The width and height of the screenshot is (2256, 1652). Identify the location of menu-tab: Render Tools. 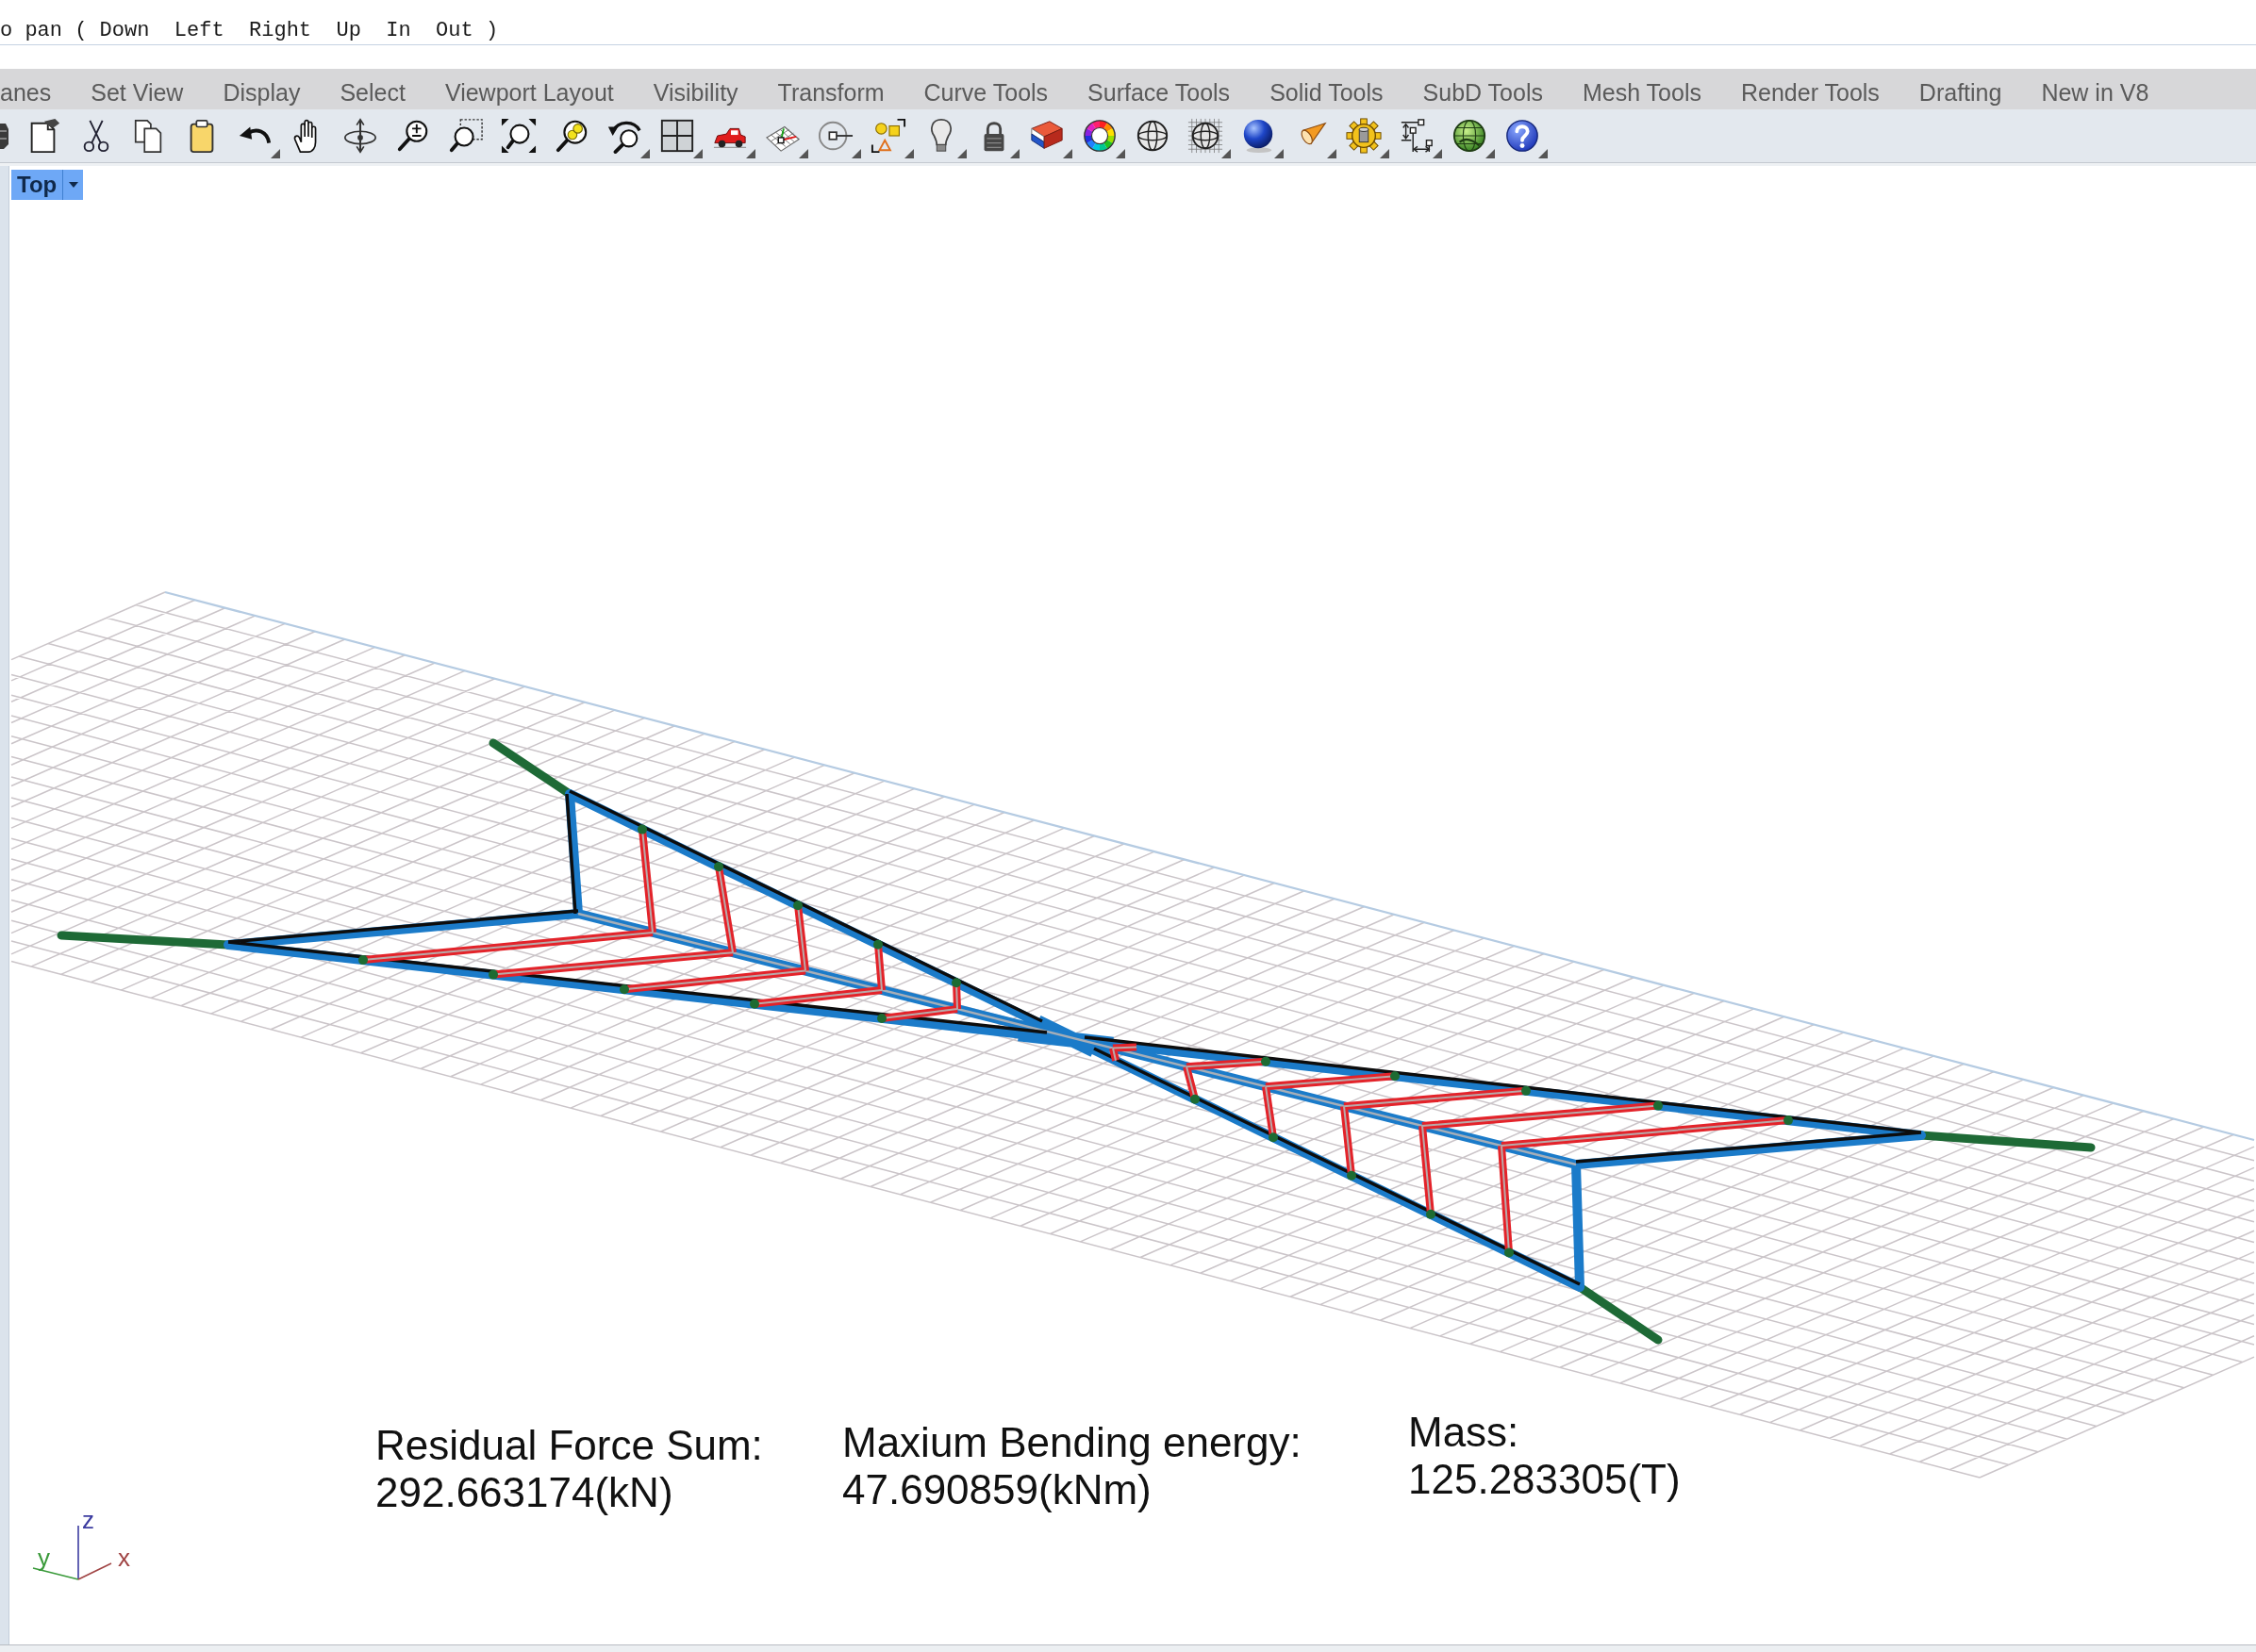
(1811, 92).